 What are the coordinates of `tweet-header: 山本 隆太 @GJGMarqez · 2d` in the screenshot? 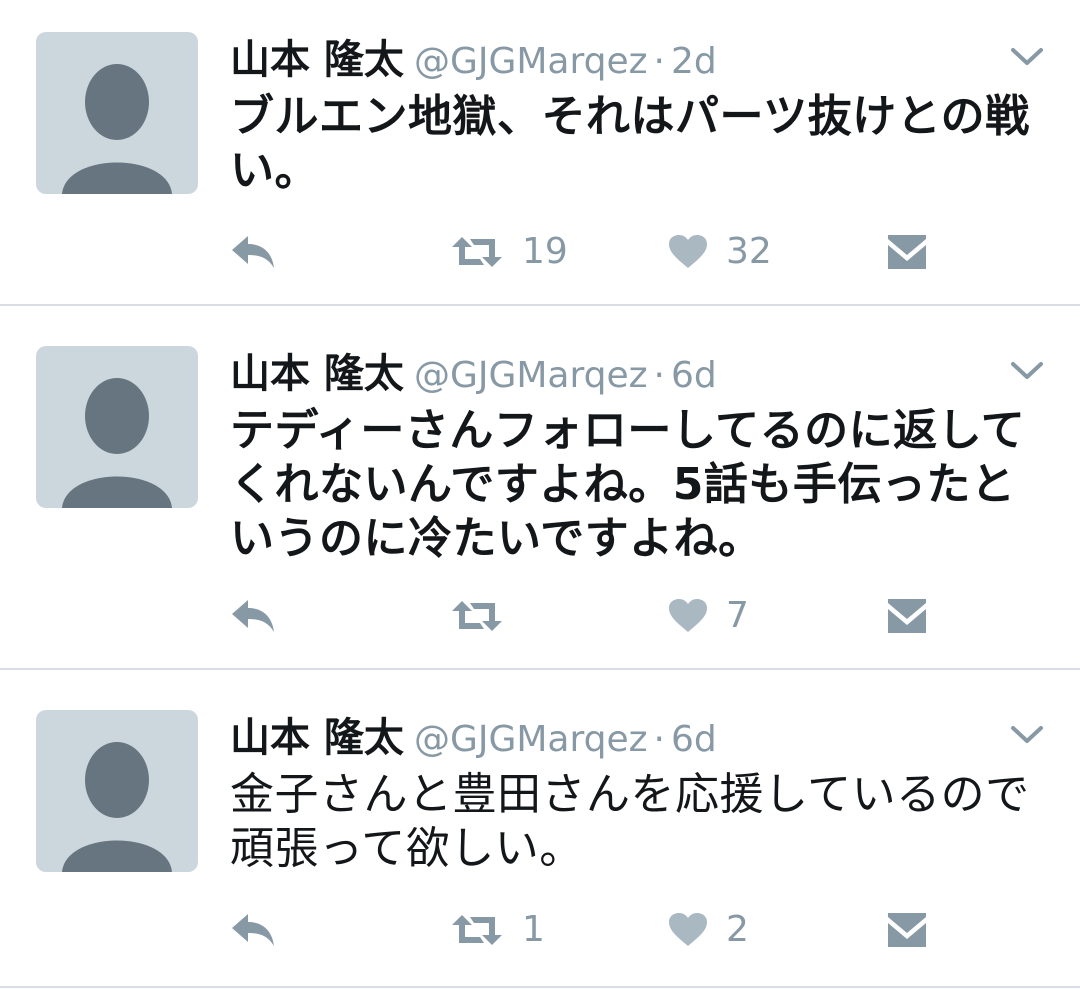 It's located at (635, 60).